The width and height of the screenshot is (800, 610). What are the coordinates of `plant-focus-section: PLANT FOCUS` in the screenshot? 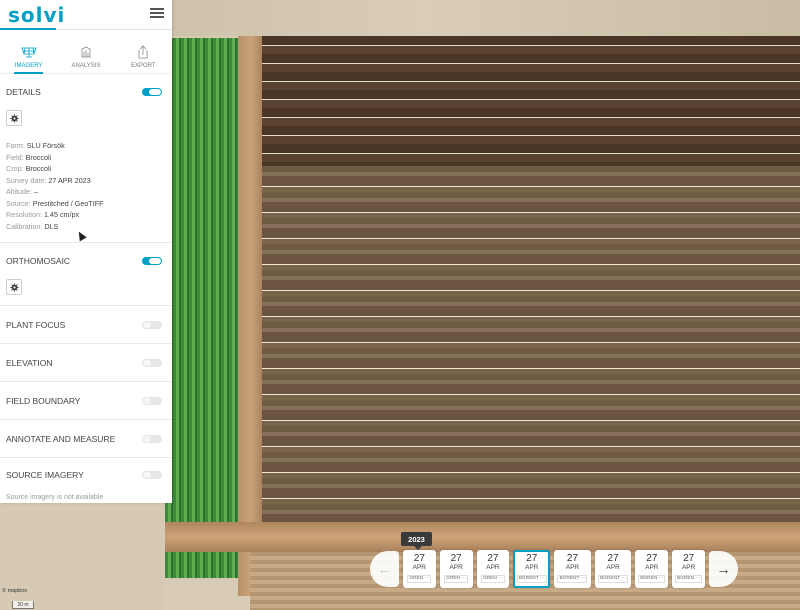 It's located at (86, 325).